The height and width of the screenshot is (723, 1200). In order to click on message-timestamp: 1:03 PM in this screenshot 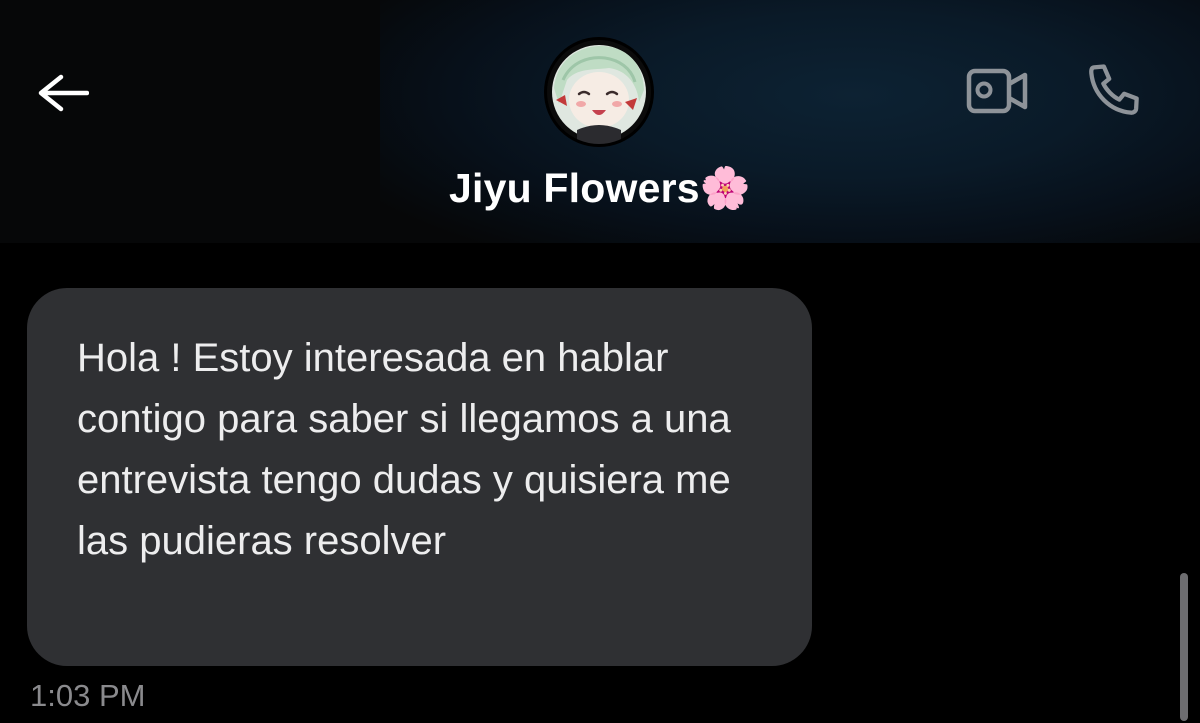, I will do `click(88, 695)`.